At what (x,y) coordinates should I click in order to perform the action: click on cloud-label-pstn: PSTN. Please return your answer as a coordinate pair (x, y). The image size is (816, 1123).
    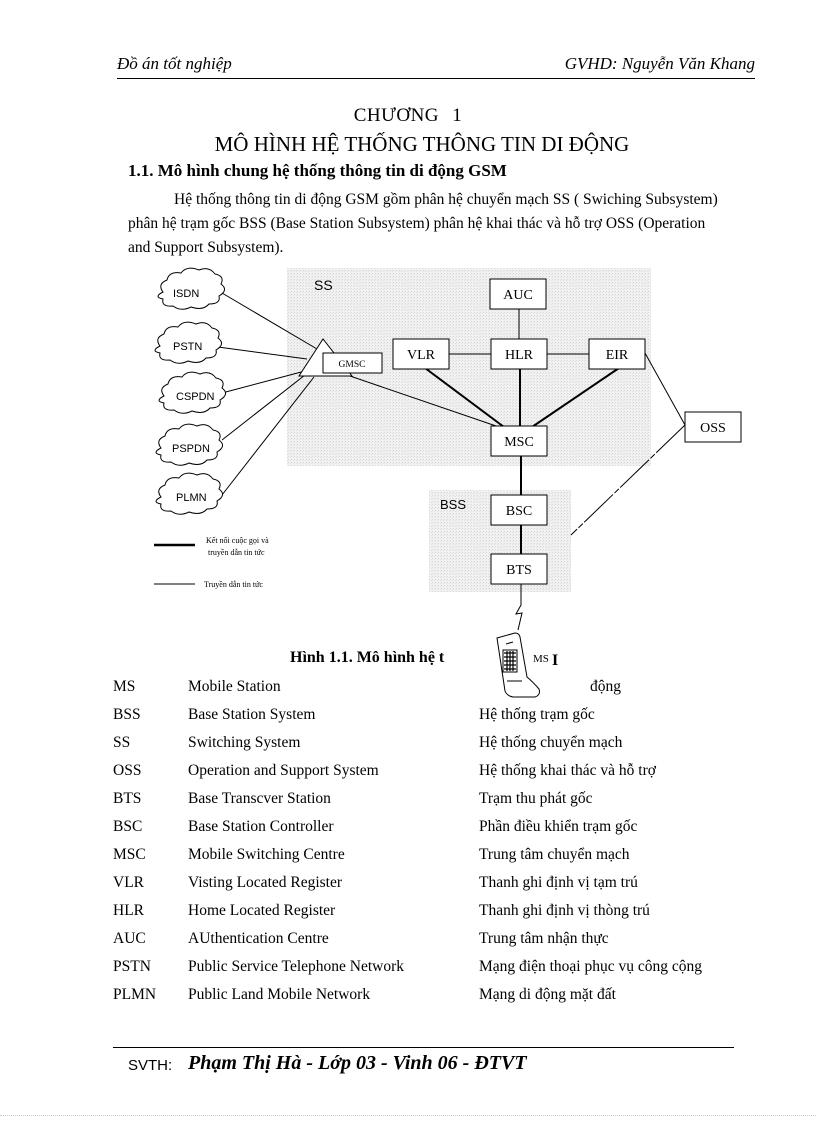
    Looking at the image, I should click on (187, 347).